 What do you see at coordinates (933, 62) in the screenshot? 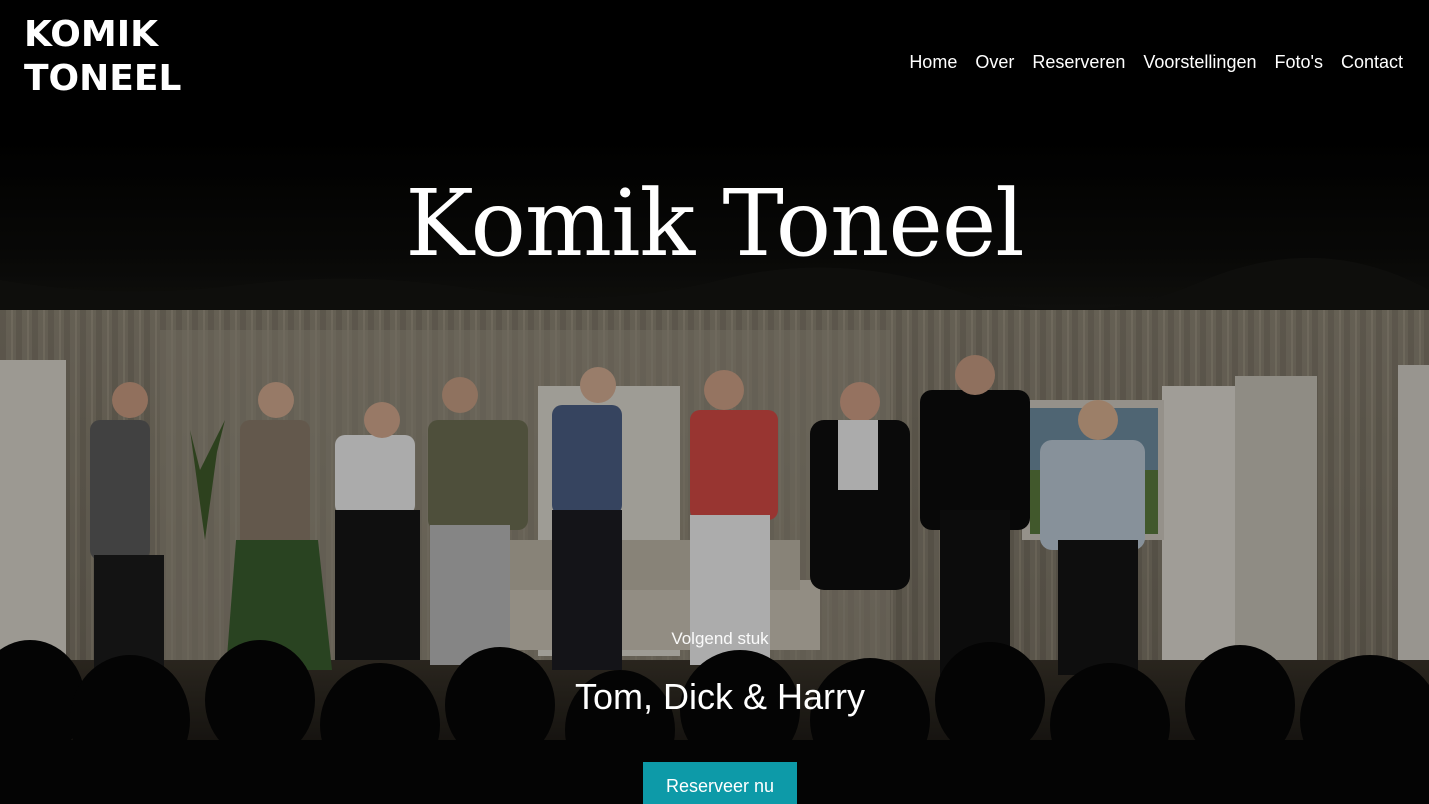
I see `nav-home: Home` at bounding box center [933, 62].